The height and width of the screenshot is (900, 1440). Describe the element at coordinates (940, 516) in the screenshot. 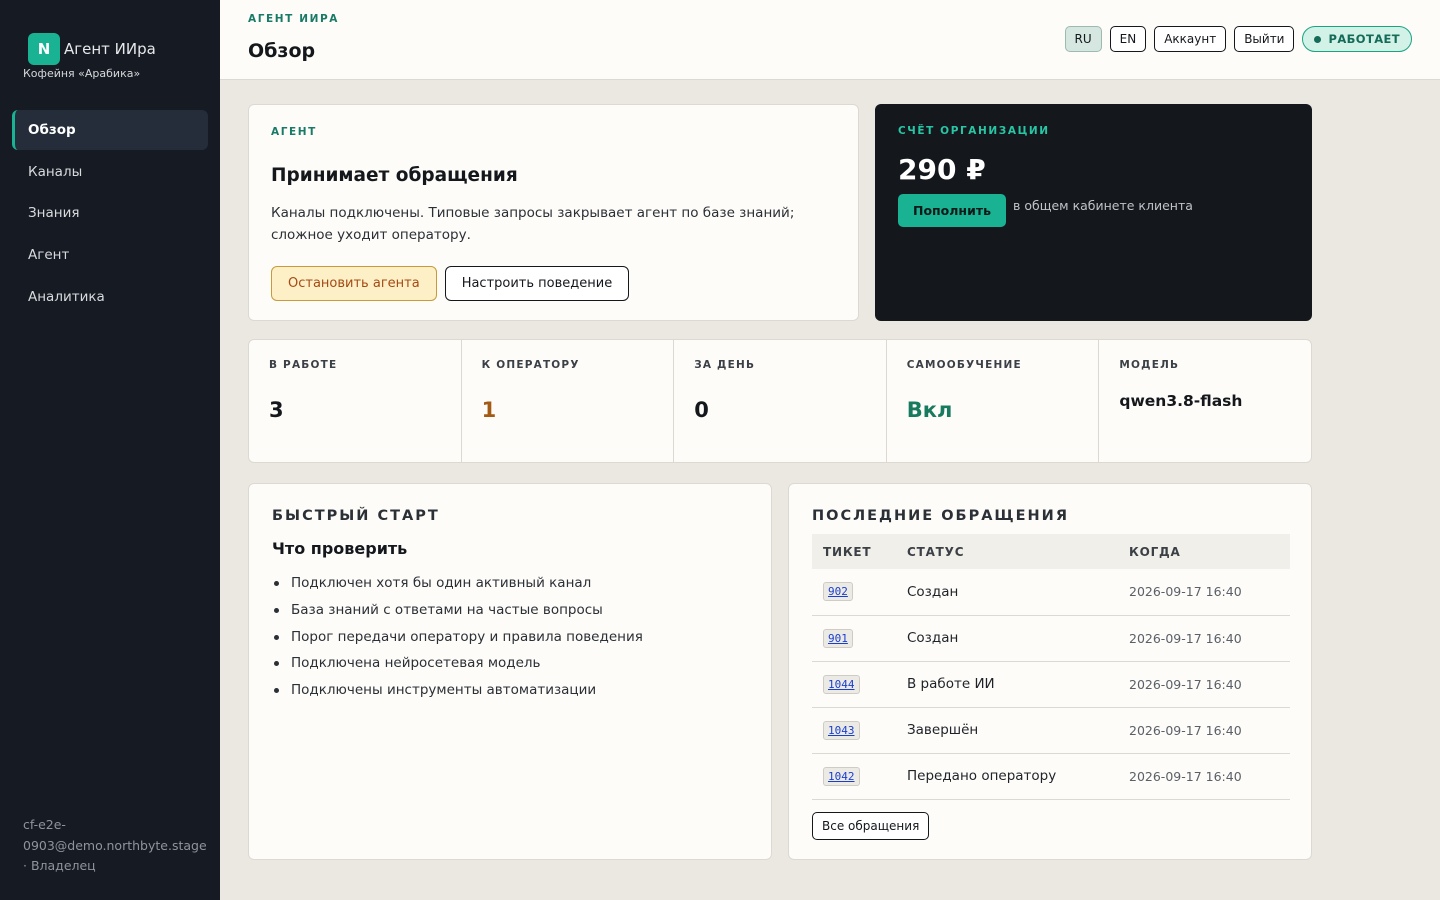

I see `recent-tickets-title: ПОСЛЕДНИЕ ОБРАЩЕНИЯ` at that location.